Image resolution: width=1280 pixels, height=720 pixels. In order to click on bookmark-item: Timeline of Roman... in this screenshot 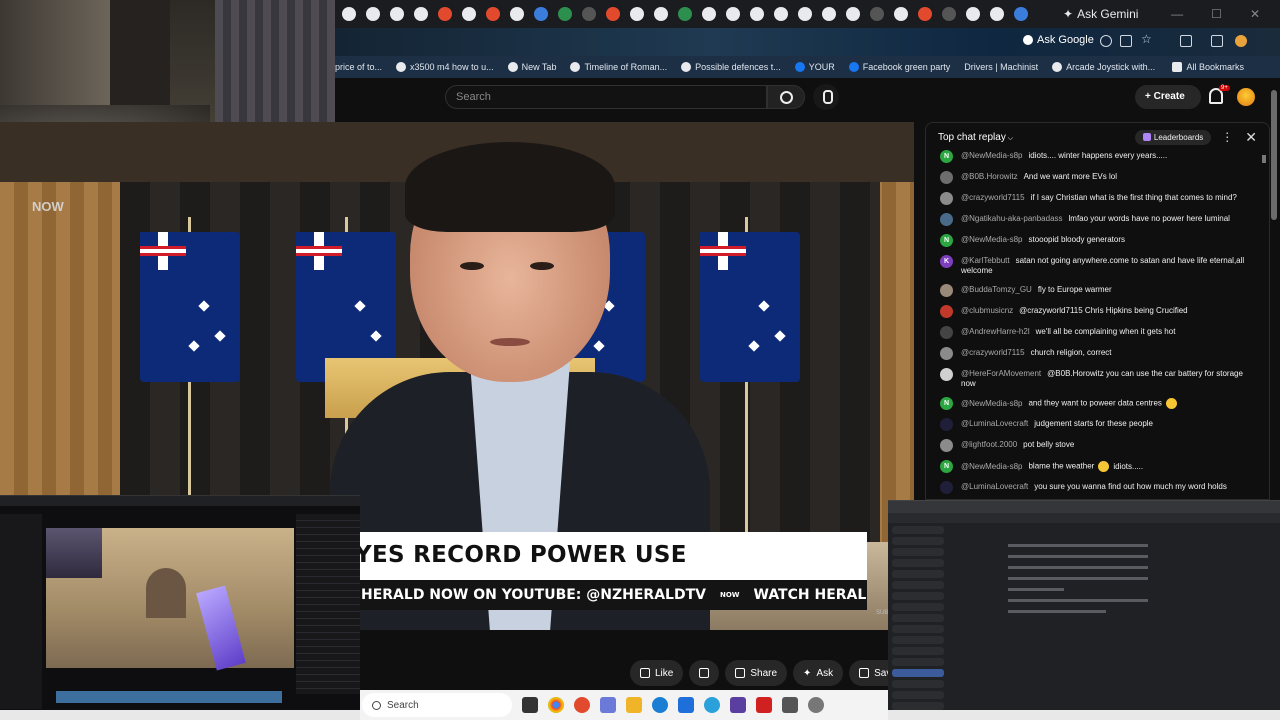, I will do `click(618, 67)`.